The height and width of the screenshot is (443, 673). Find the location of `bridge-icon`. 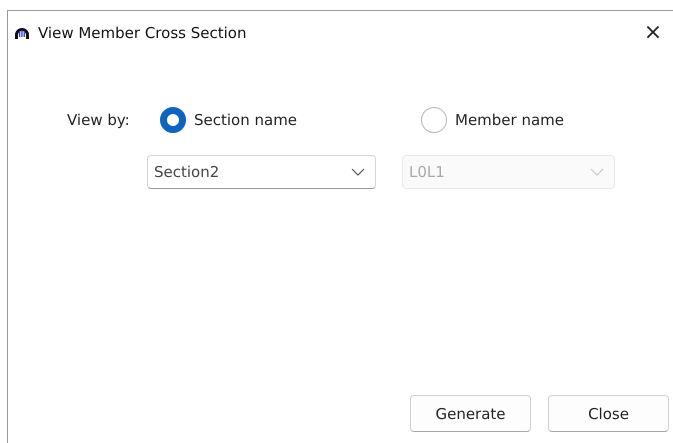

bridge-icon is located at coordinates (22, 33).